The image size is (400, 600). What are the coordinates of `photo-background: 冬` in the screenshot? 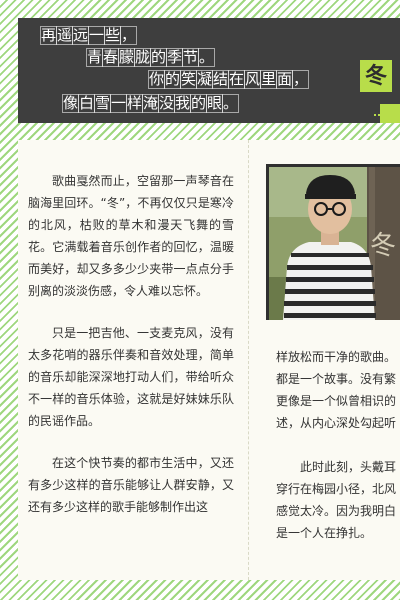 It's located at (334, 243).